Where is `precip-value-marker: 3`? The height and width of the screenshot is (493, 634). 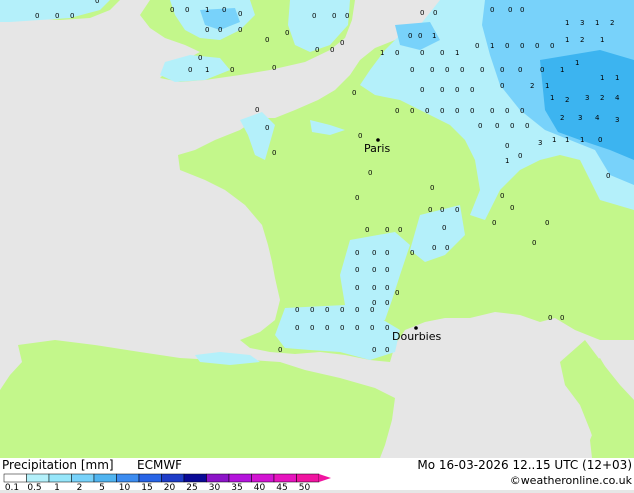
precip-value-marker: 3 is located at coordinates (587, 98).